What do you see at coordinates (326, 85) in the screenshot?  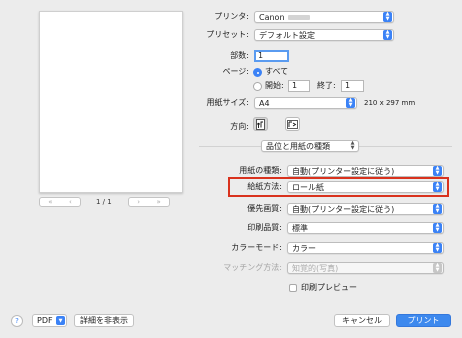 I see `pages-to-label: 終了:` at bounding box center [326, 85].